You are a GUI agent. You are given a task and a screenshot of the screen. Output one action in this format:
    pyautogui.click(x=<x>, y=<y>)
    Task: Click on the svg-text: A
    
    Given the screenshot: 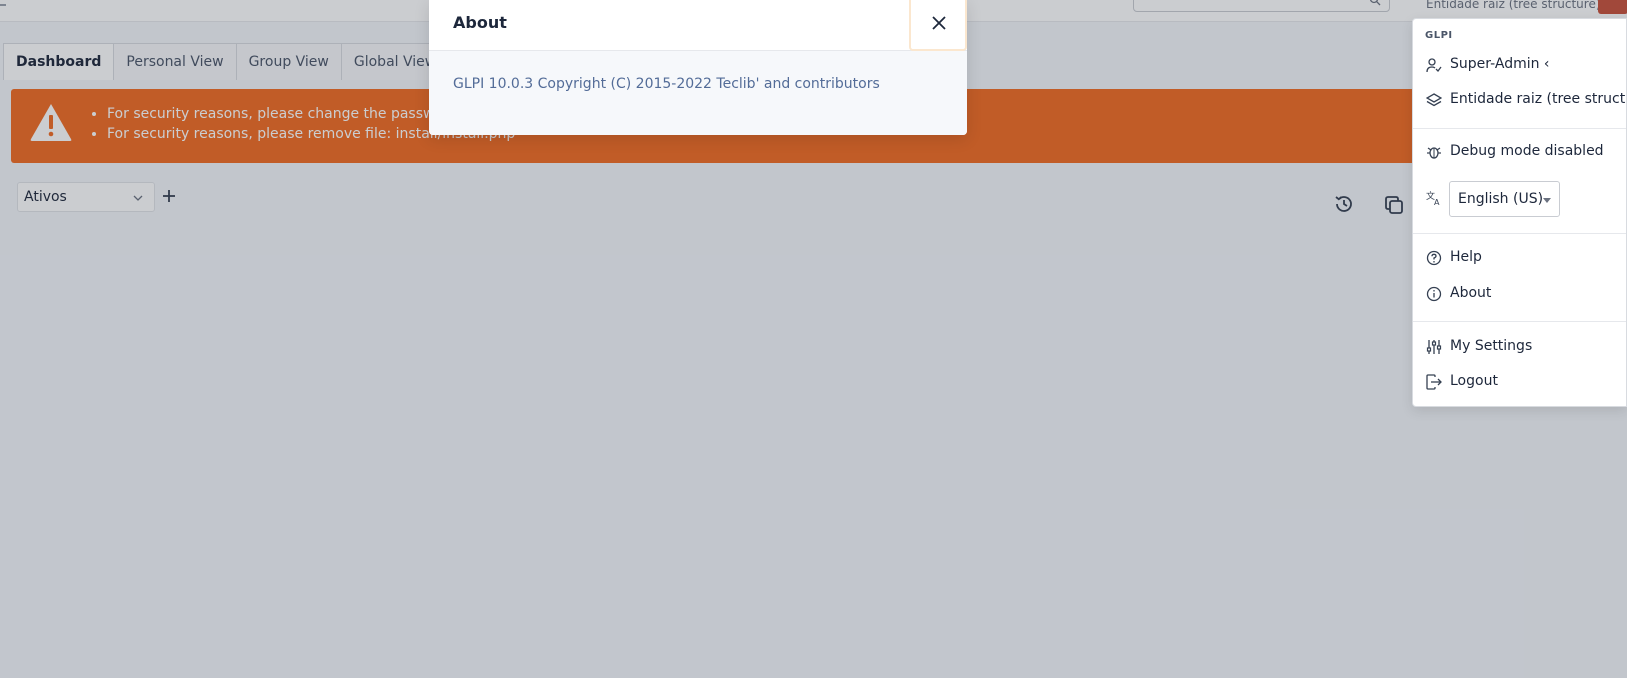 What is the action you would take?
    pyautogui.click(x=1437, y=202)
    